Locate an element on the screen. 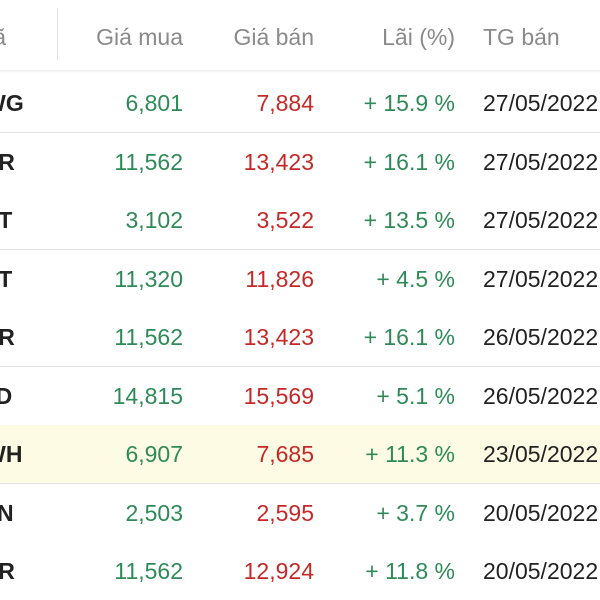 The height and width of the screenshot is (600, 600). table-row: MWG 6,801 7,884 + 15.9 % 27/05/2022 is located at coordinates (300, 103).